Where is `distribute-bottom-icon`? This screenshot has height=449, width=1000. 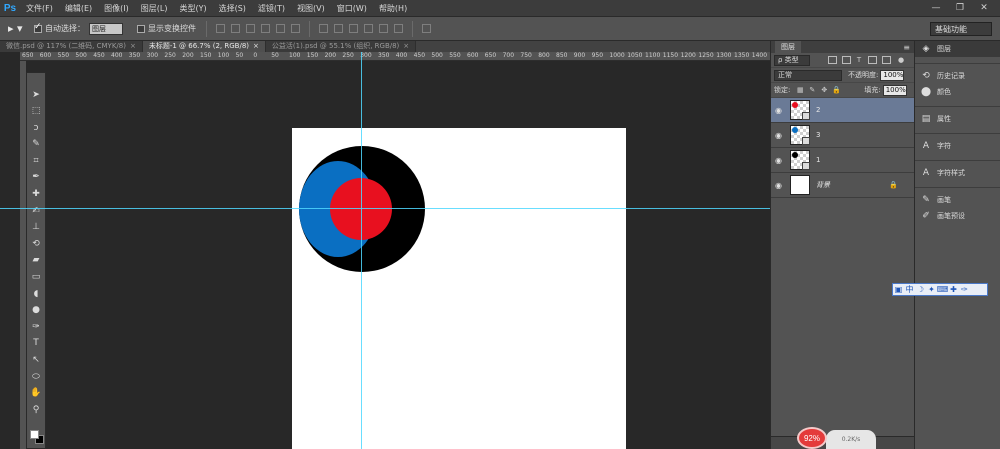
distribute-bottom-icon is located at coordinates (353, 28).